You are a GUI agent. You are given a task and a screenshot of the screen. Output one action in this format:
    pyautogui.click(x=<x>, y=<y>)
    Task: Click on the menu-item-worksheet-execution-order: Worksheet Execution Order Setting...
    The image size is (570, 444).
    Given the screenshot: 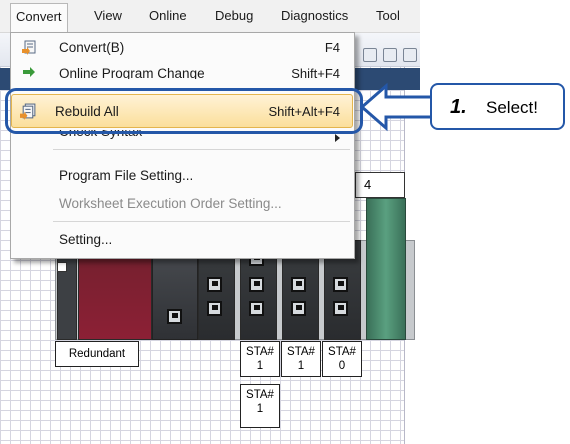 What is the action you would take?
    pyautogui.click(x=170, y=203)
    